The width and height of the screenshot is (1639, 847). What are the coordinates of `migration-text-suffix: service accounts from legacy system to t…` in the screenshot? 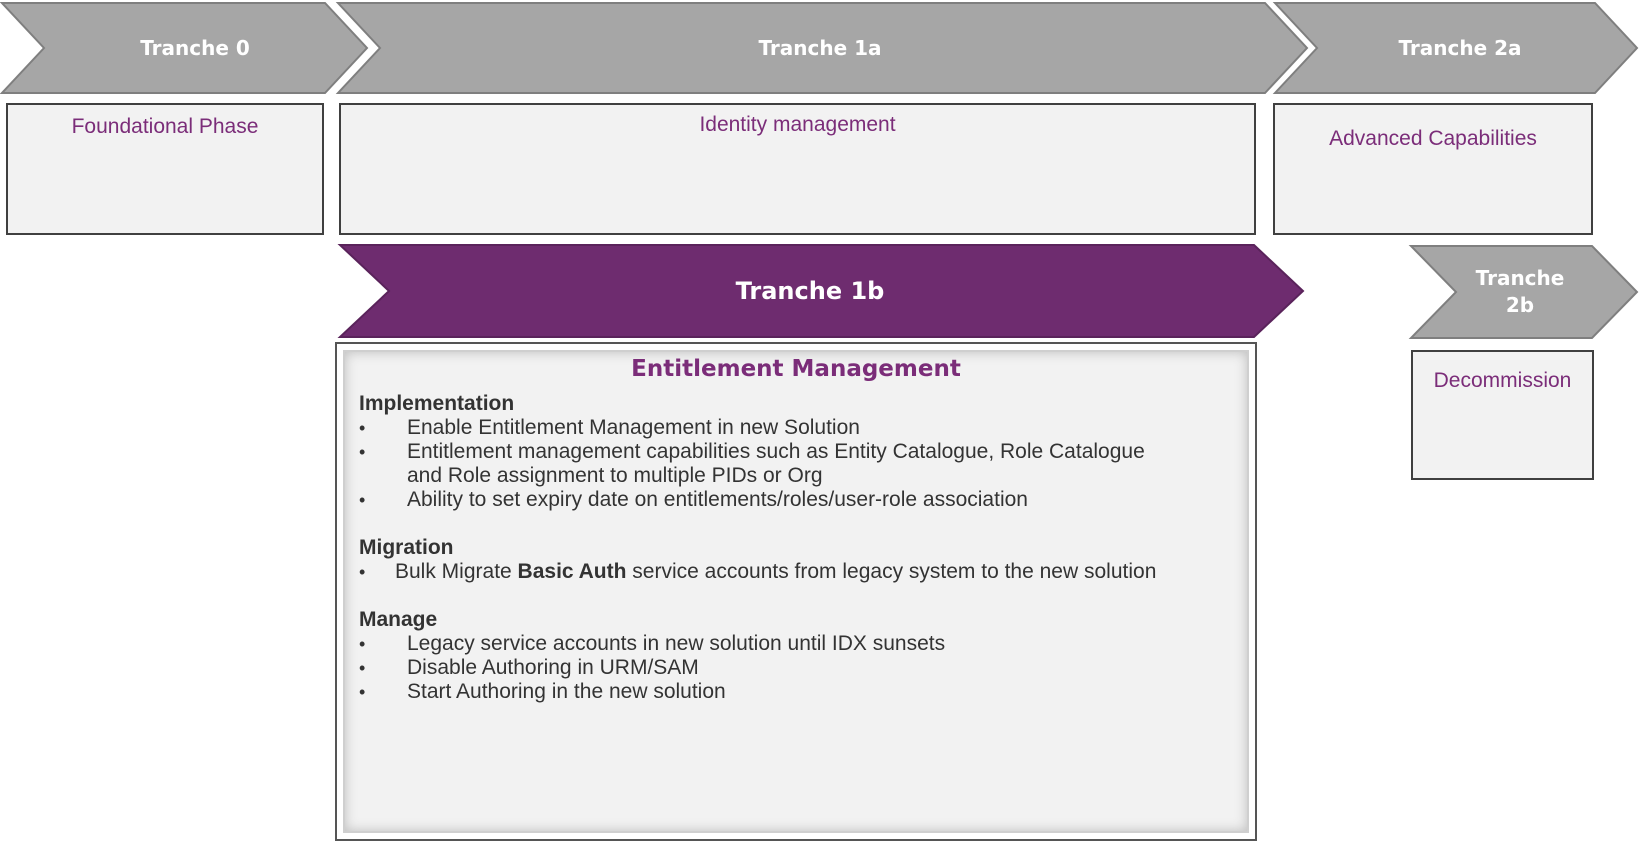 It's located at (891, 571).